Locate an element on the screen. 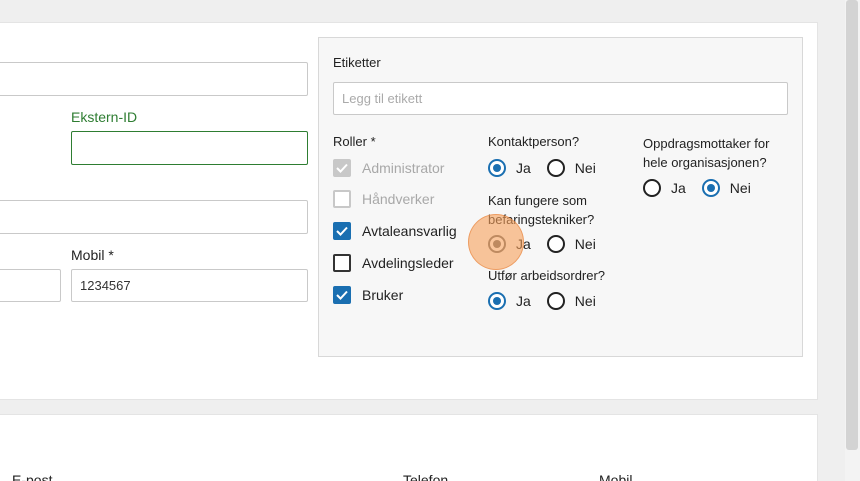 This screenshot has width=860, height=481. oppdragsmottaker-nei-radio is located at coordinates (710, 188).